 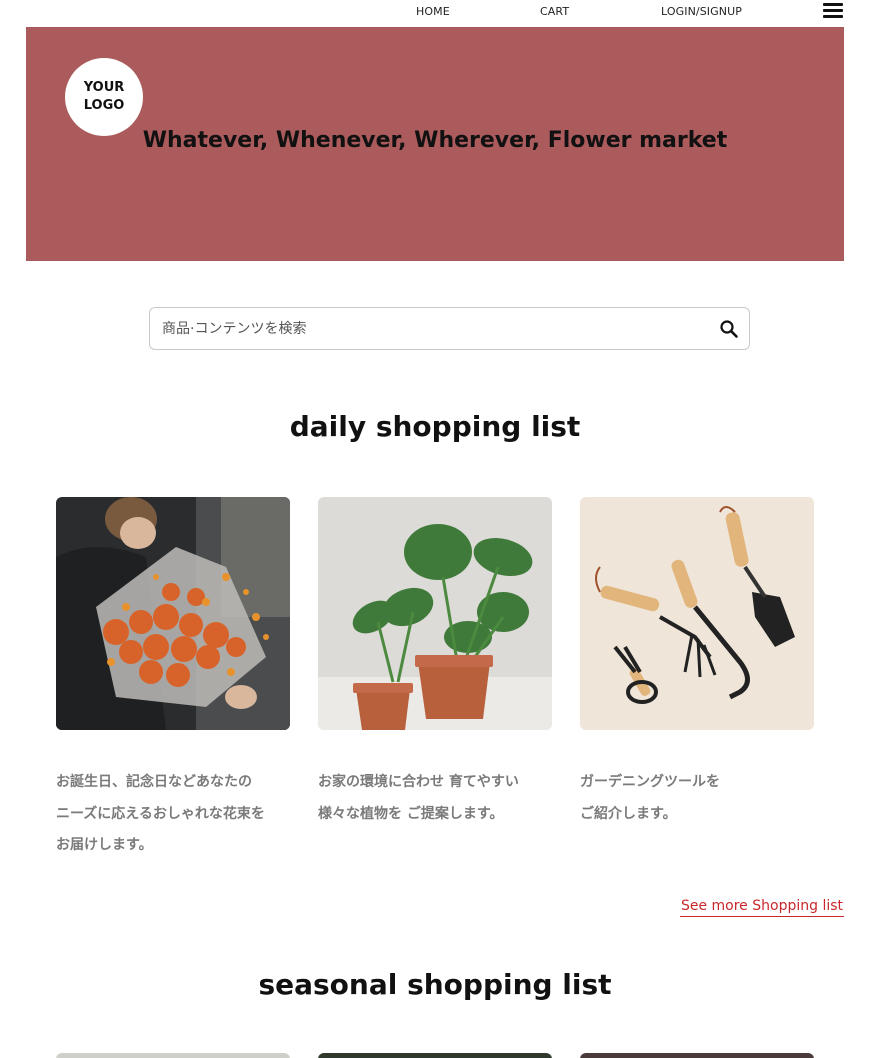 What do you see at coordinates (418, 798) in the screenshot?
I see `card-description: お家の環境に合わせ 育てやすい 様々な植物を ご提案します。` at bounding box center [418, 798].